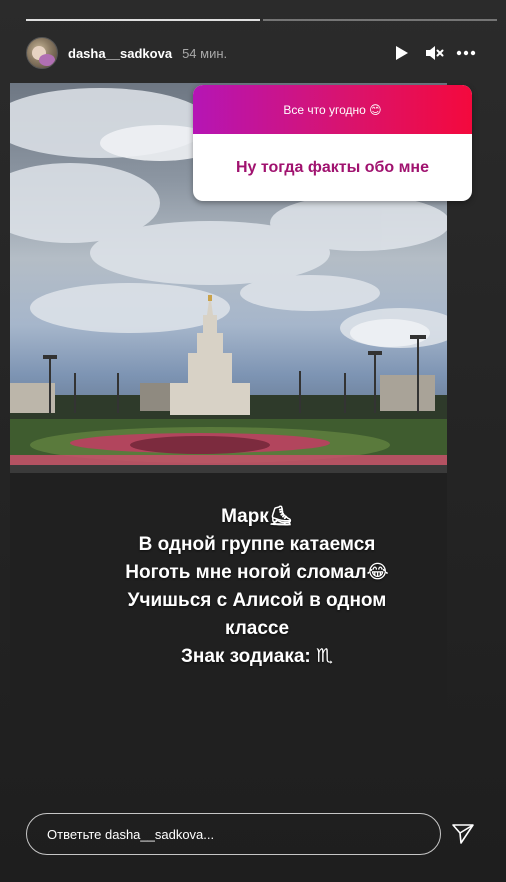  I want to click on question-prompt: Все что угодно 😊, so click(332, 109).